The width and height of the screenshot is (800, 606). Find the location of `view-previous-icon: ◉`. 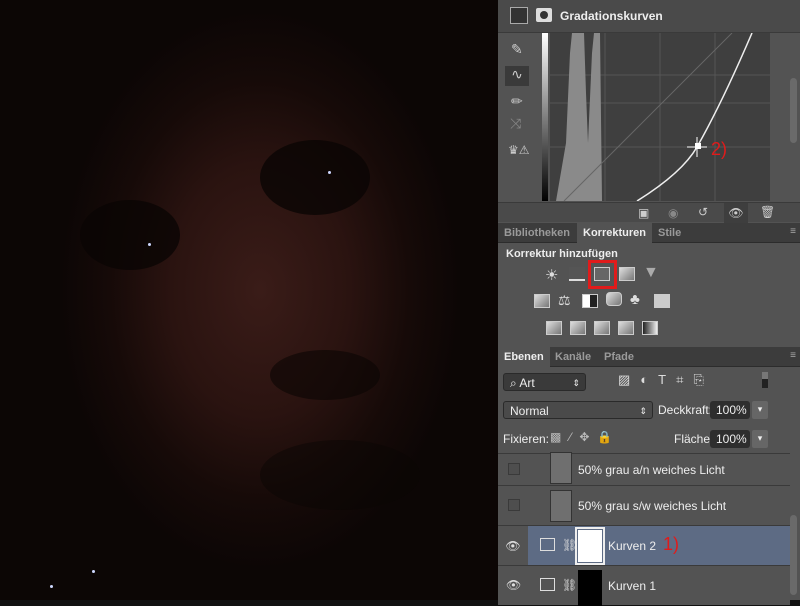

view-previous-icon: ◉ is located at coordinates (673, 213).